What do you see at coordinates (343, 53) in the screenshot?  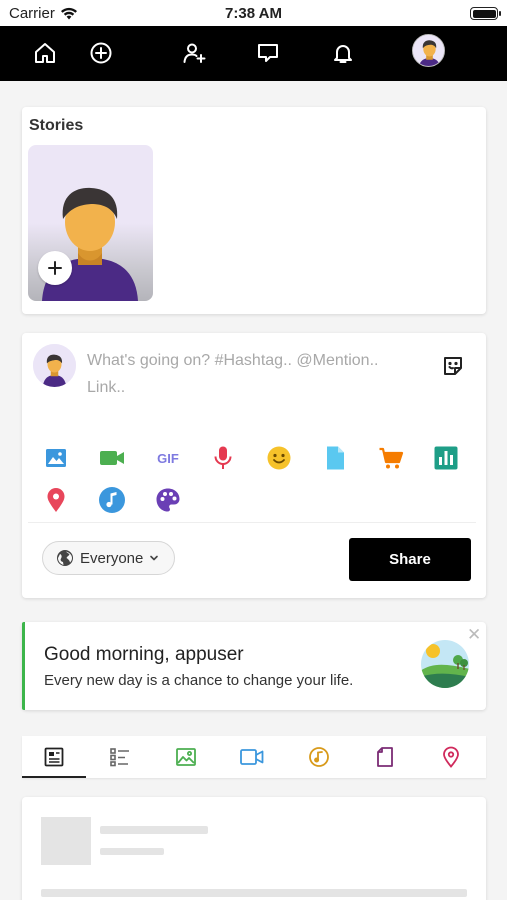 I see `bell-icon` at bounding box center [343, 53].